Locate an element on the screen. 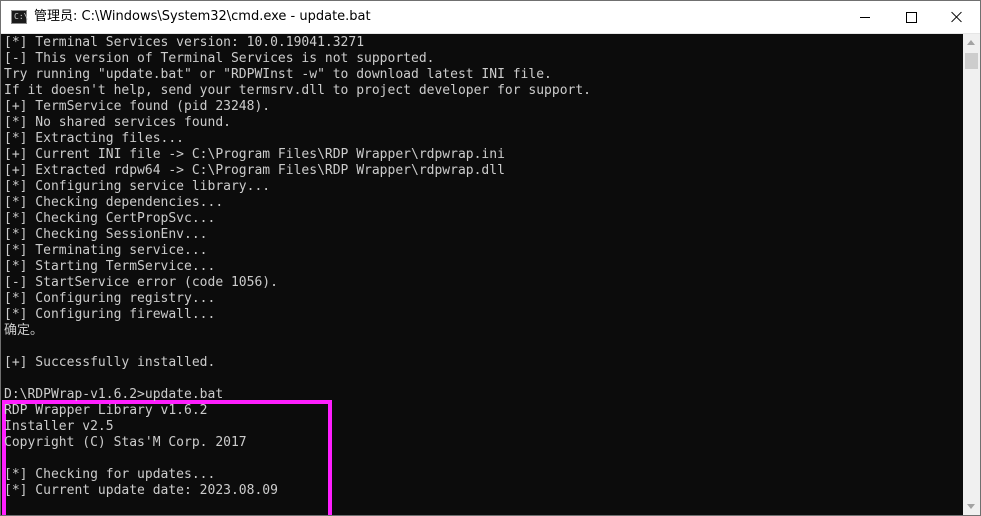  console-line: Copyright (C) Stas'M Corp. 2017 is located at coordinates (125, 442).